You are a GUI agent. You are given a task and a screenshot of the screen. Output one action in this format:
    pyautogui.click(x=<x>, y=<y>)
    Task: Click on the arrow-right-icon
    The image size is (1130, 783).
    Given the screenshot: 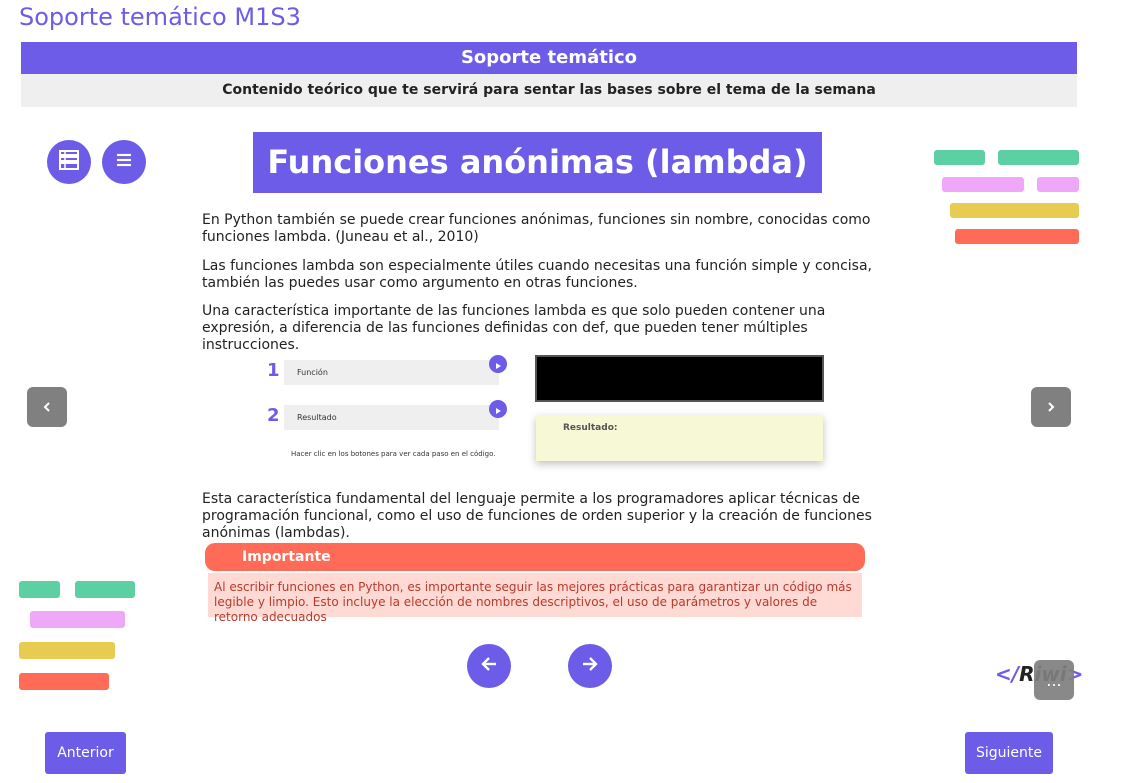 What is the action you would take?
    pyautogui.click(x=590, y=666)
    